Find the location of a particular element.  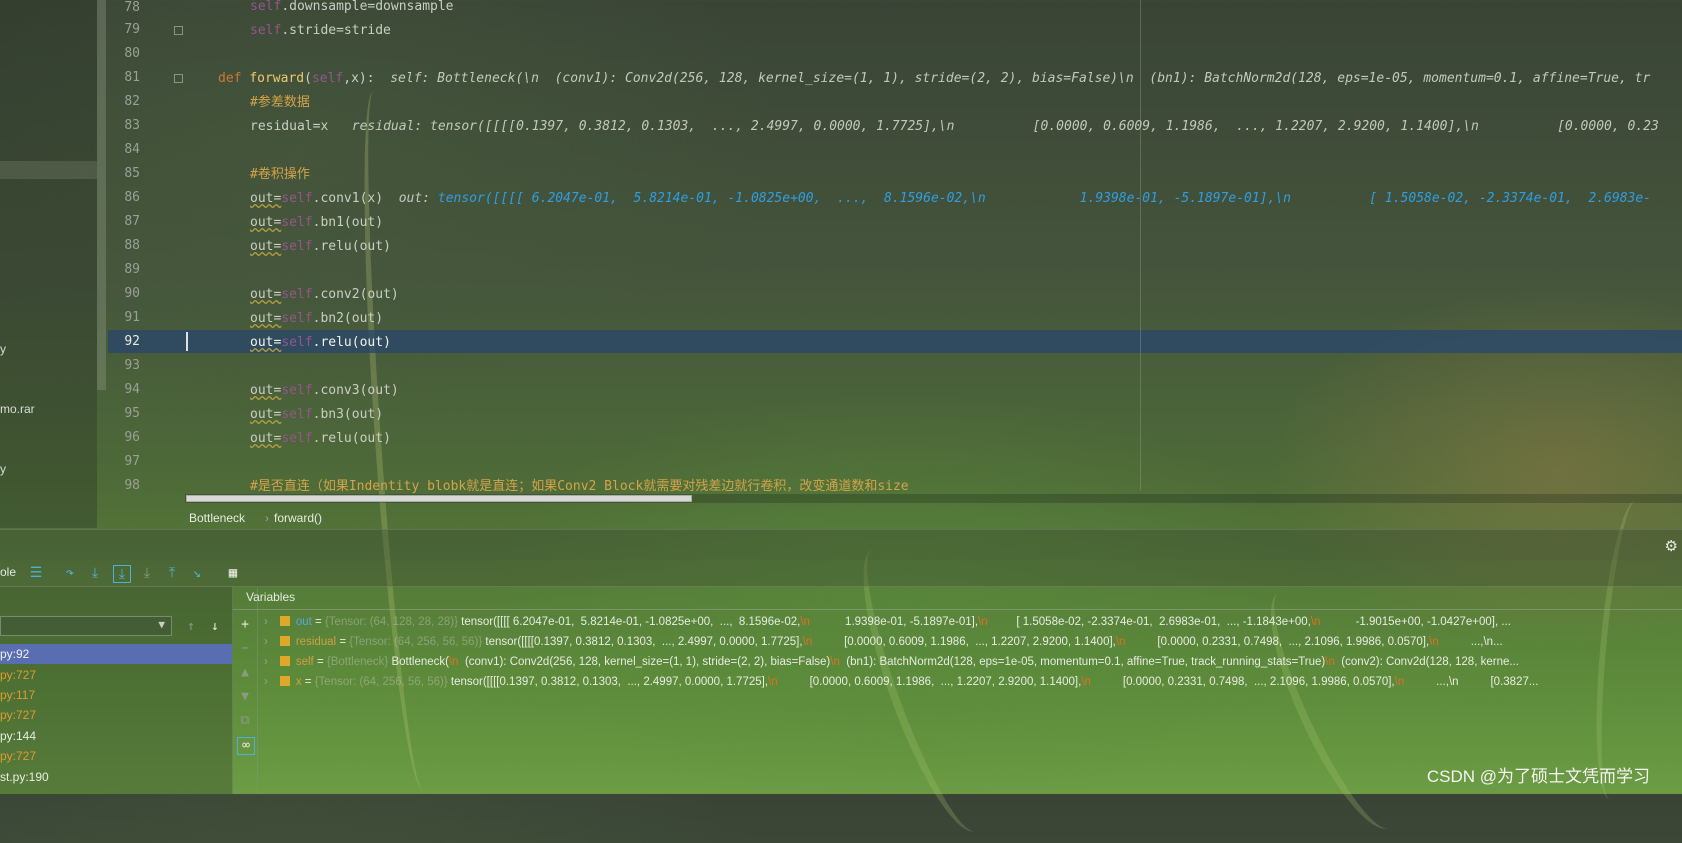

arrow-down-icon: ↓ is located at coordinates (215, 626).